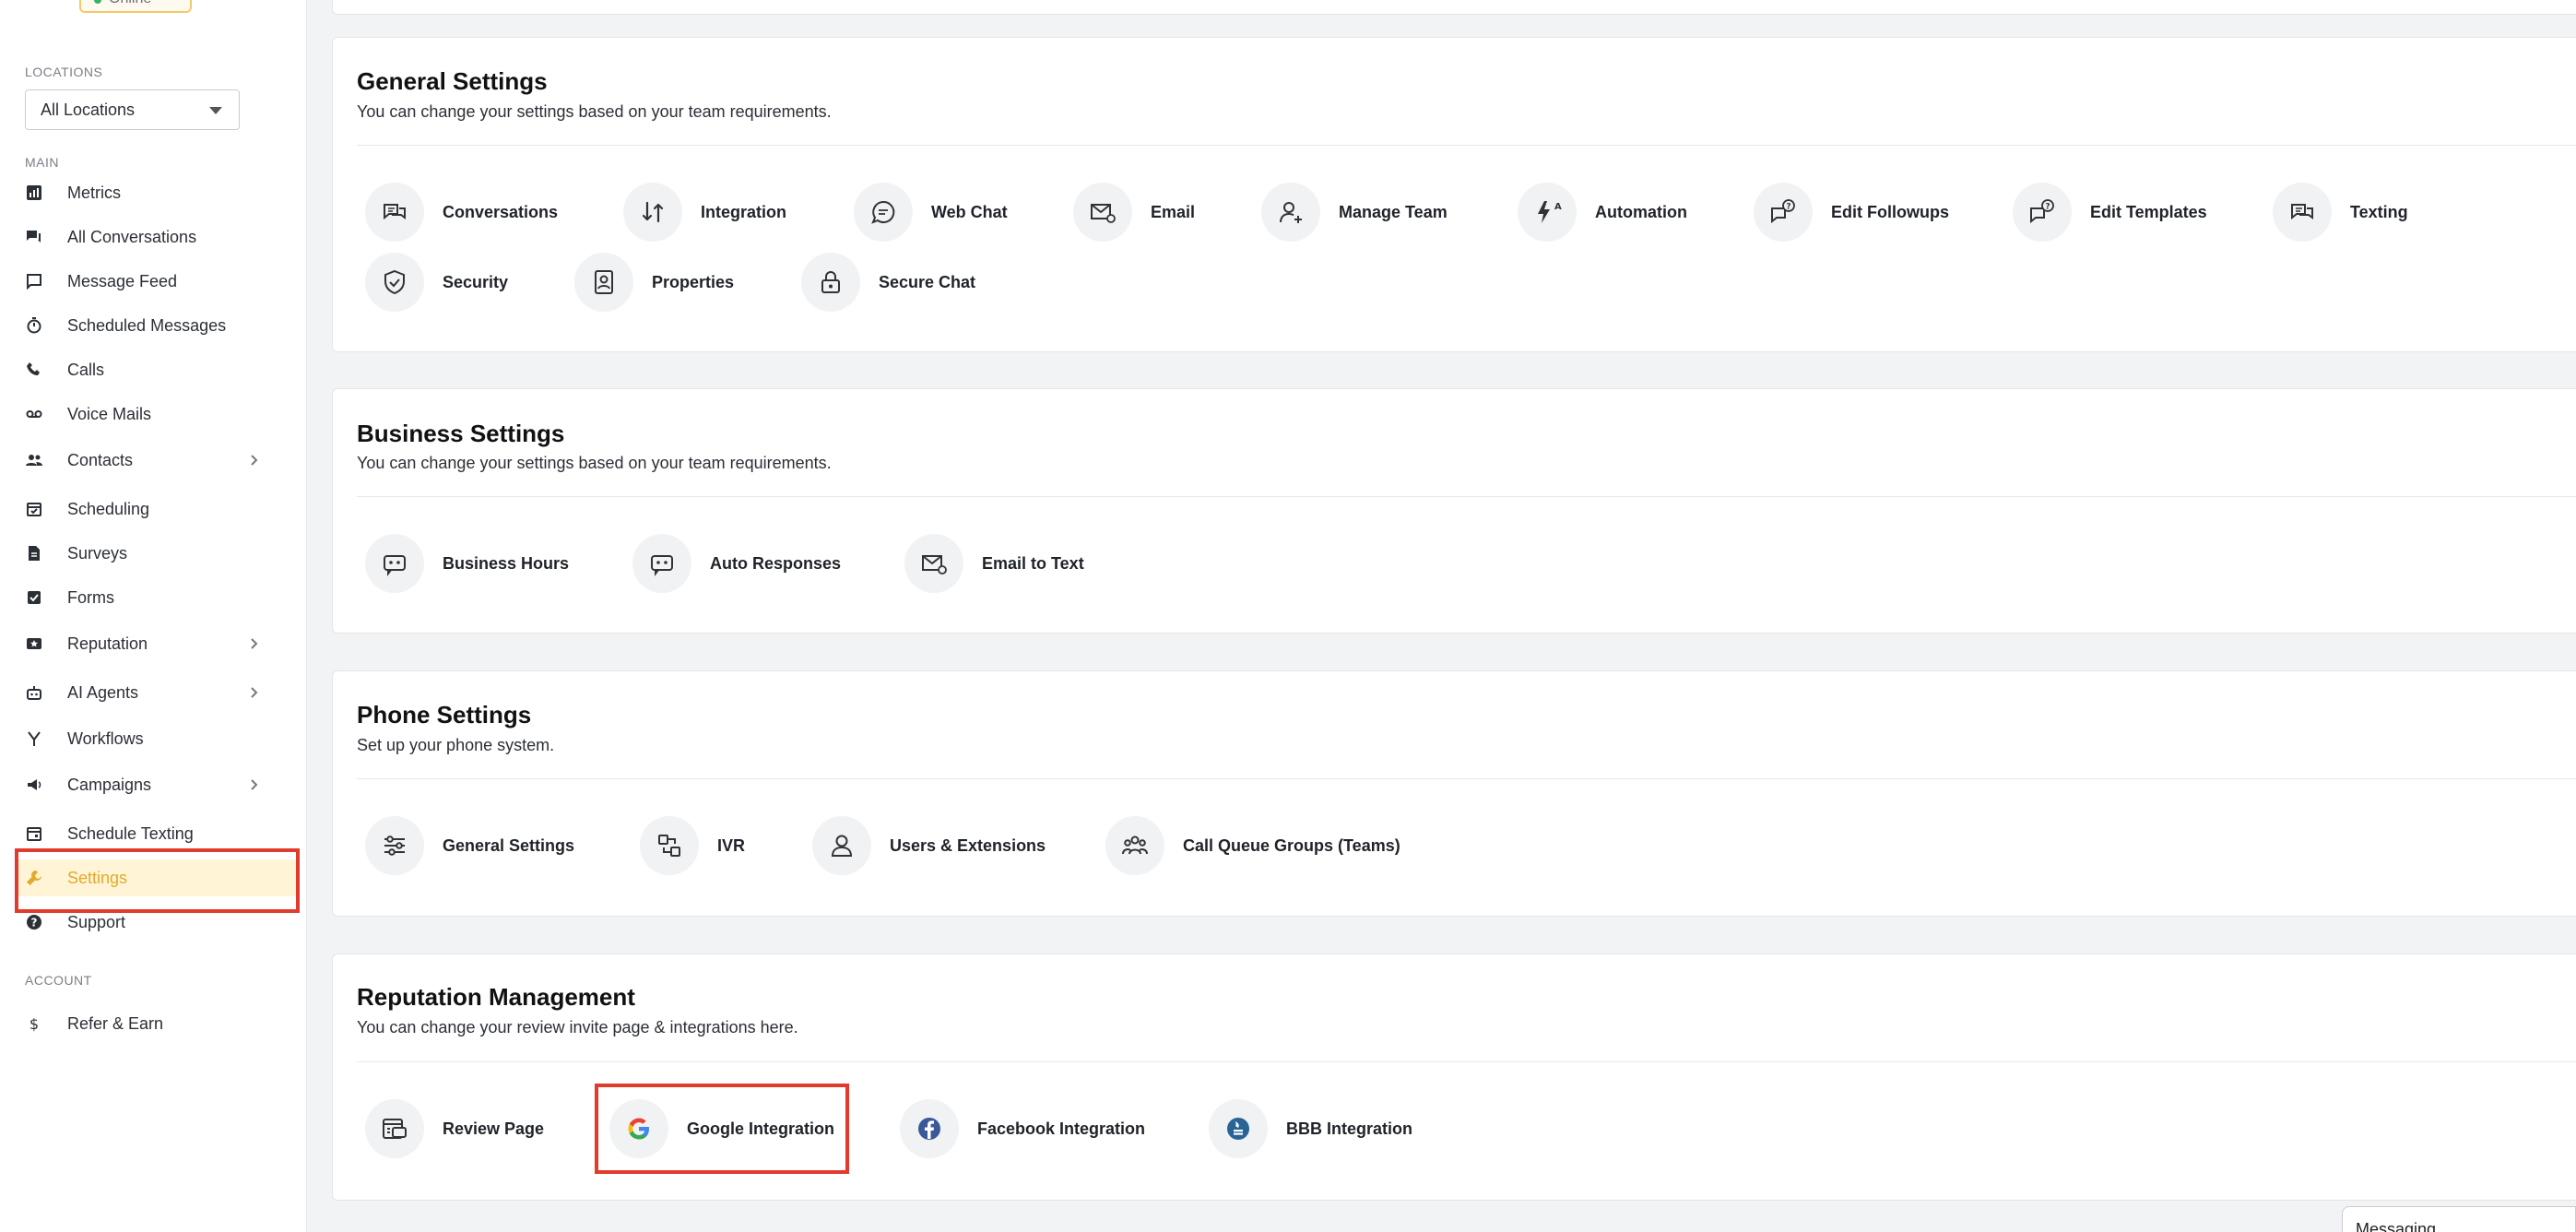 The width and height of the screenshot is (2576, 1232). What do you see at coordinates (105, 739) in the screenshot?
I see `sidebar-item-label: Workflows` at bounding box center [105, 739].